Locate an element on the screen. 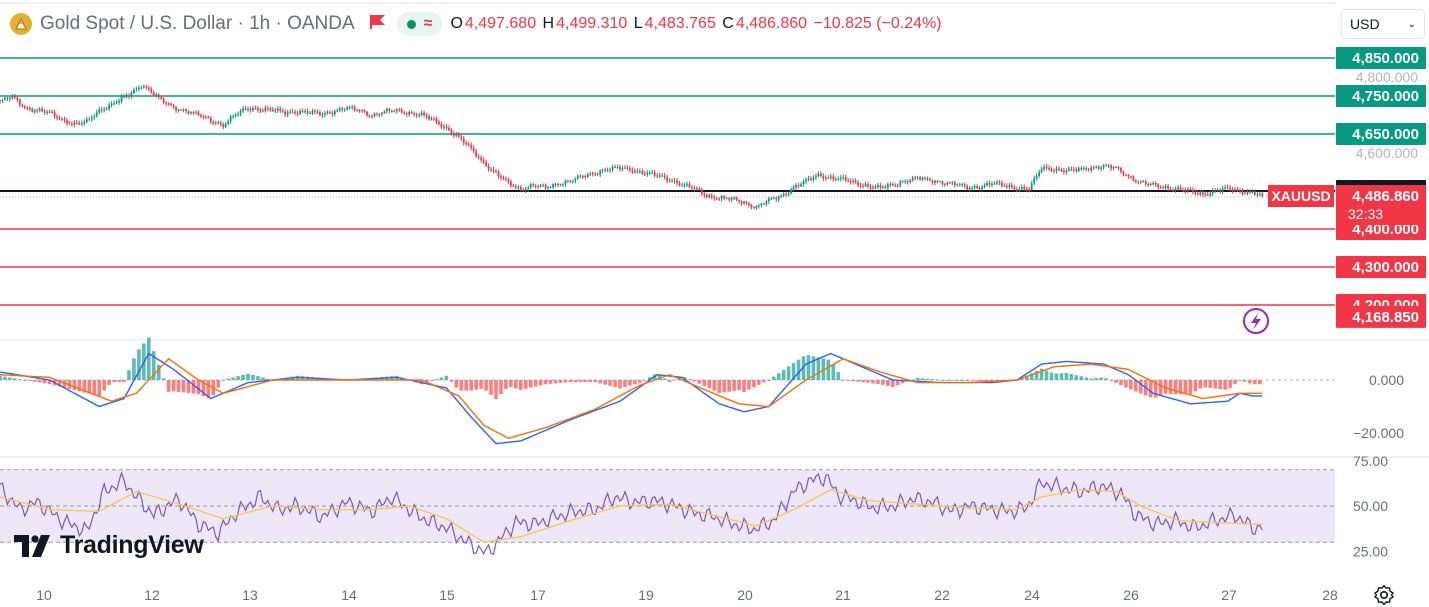  gold-coin-icon is located at coordinates (21, 24).